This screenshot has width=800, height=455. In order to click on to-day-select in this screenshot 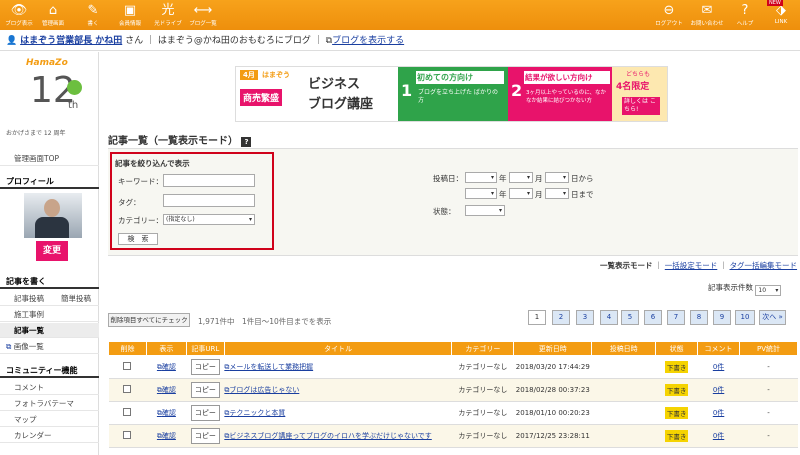, I will do `click(557, 193)`.